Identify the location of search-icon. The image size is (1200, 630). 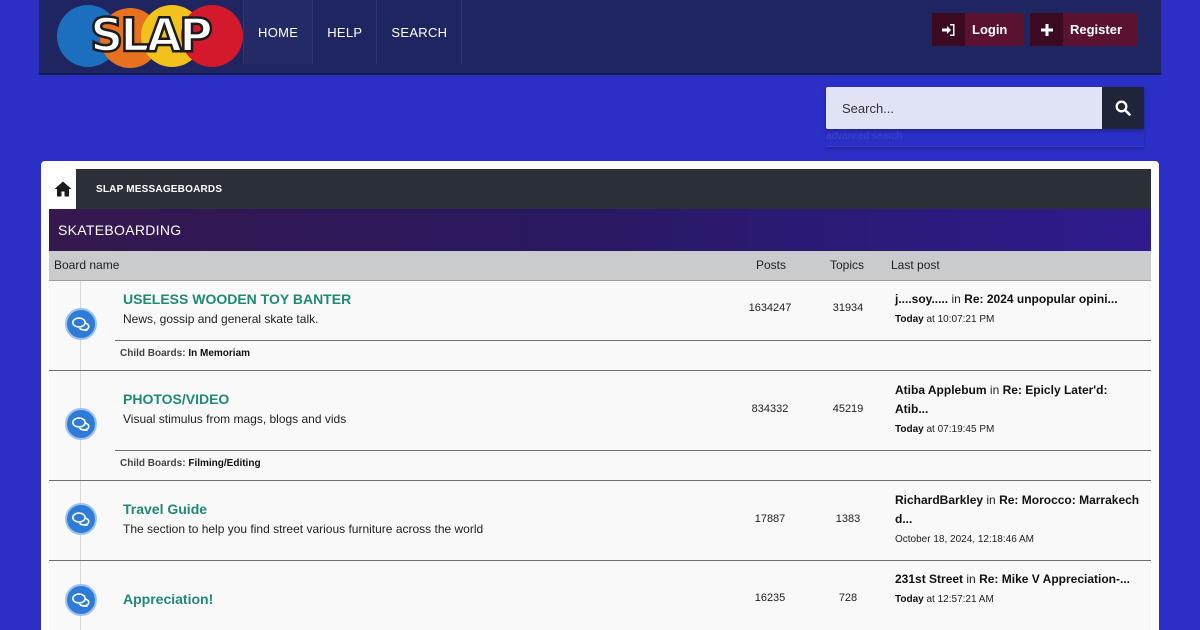
(1123, 108).